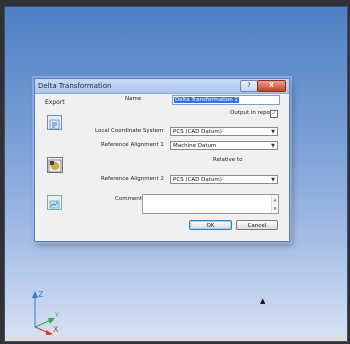  What do you see at coordinates (206, 100) in the screenshot?
I see `name-input-value: Delta Transformation 1` at bounding box center [206, 100].